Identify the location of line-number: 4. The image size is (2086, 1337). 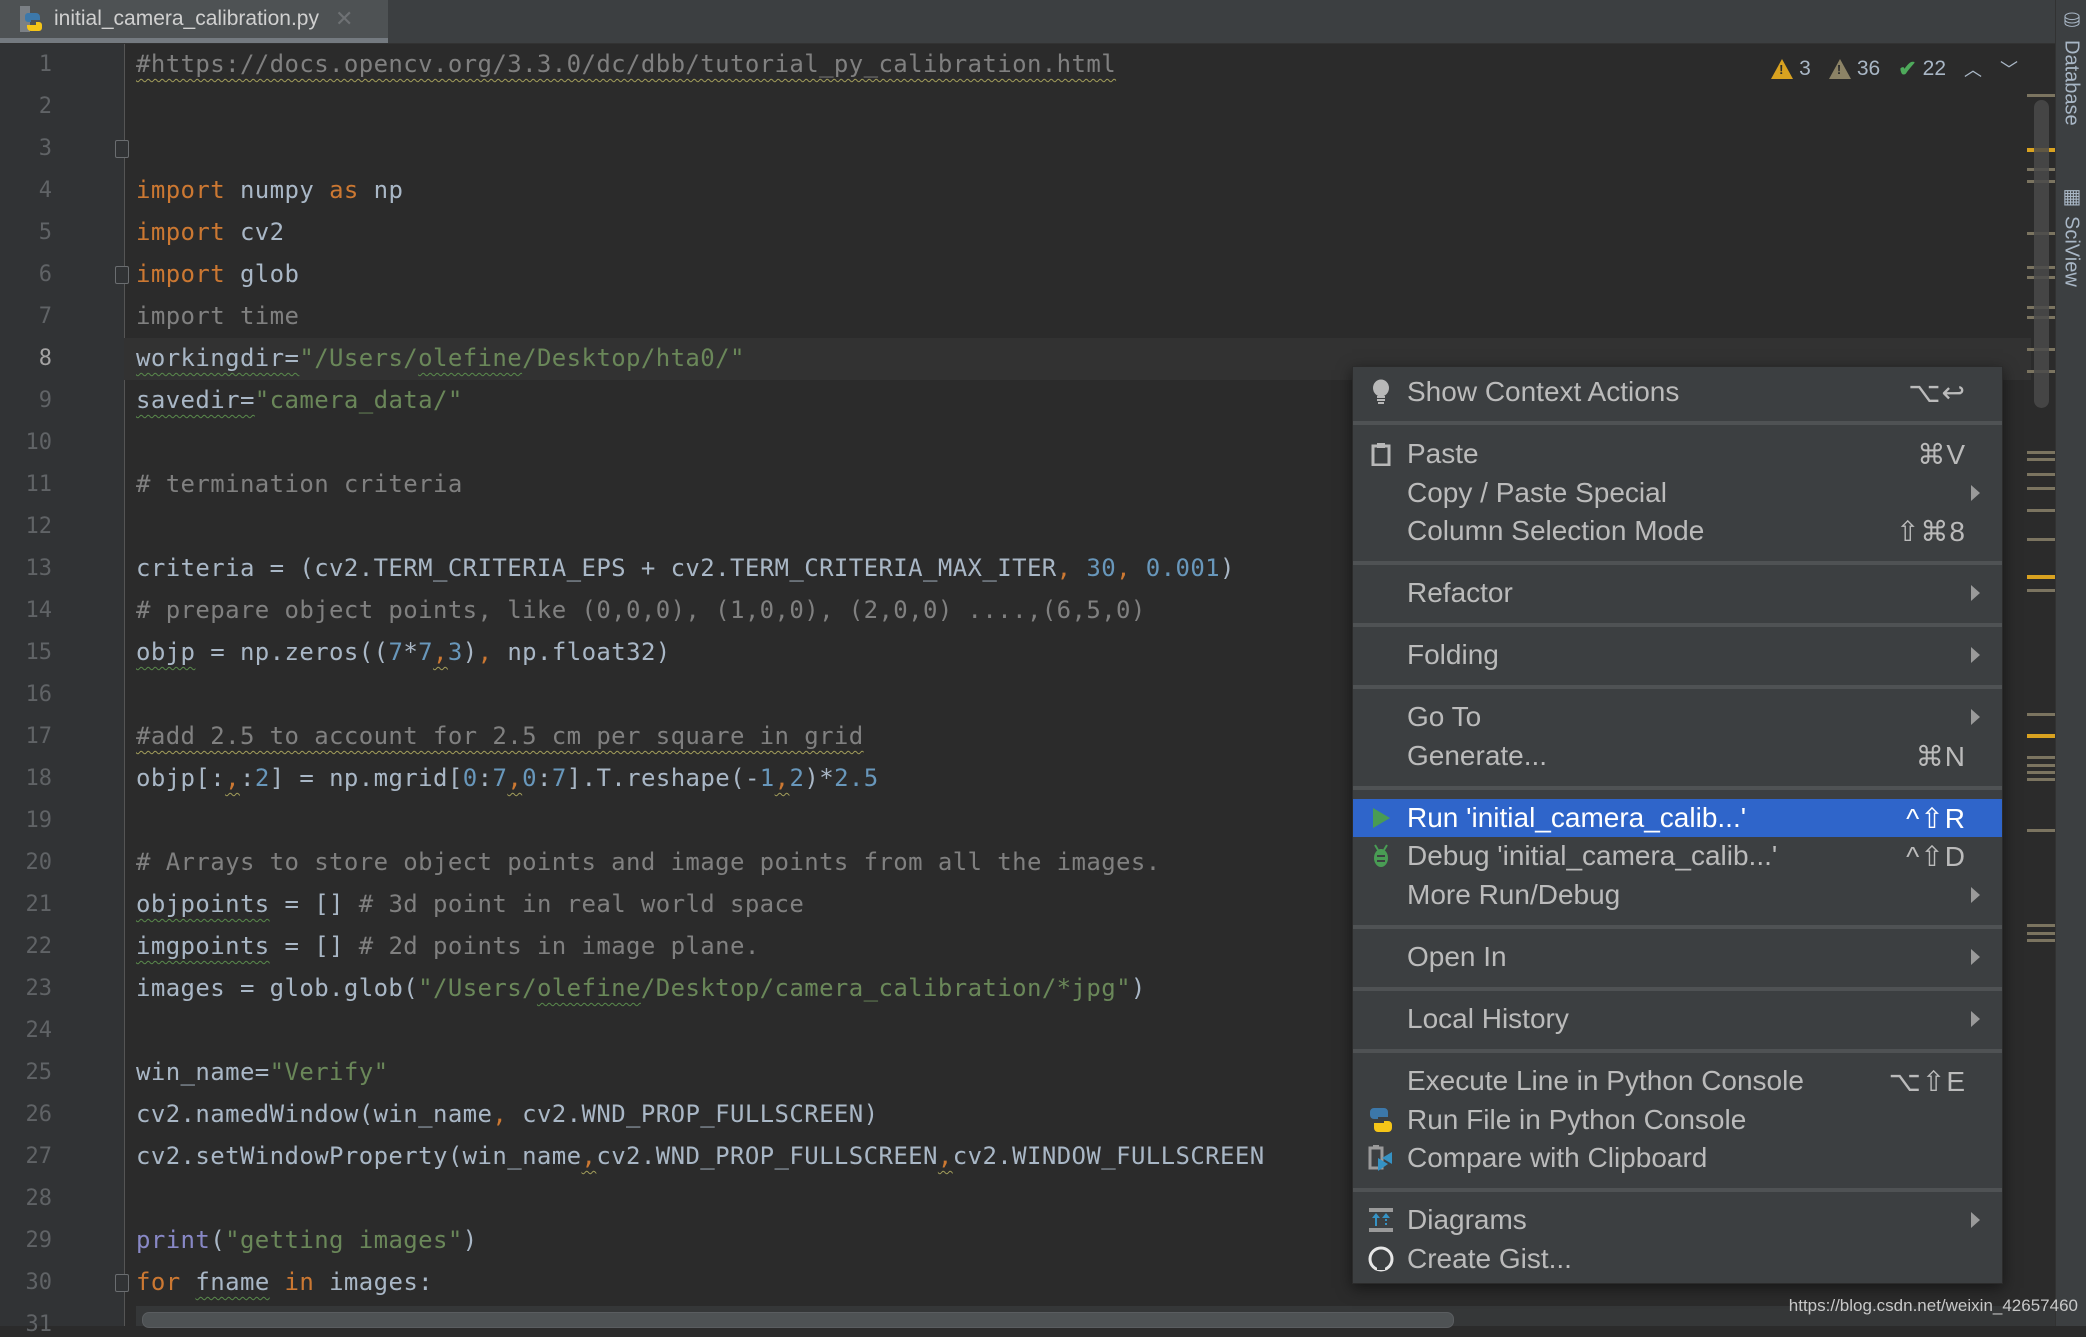
(26, 190).